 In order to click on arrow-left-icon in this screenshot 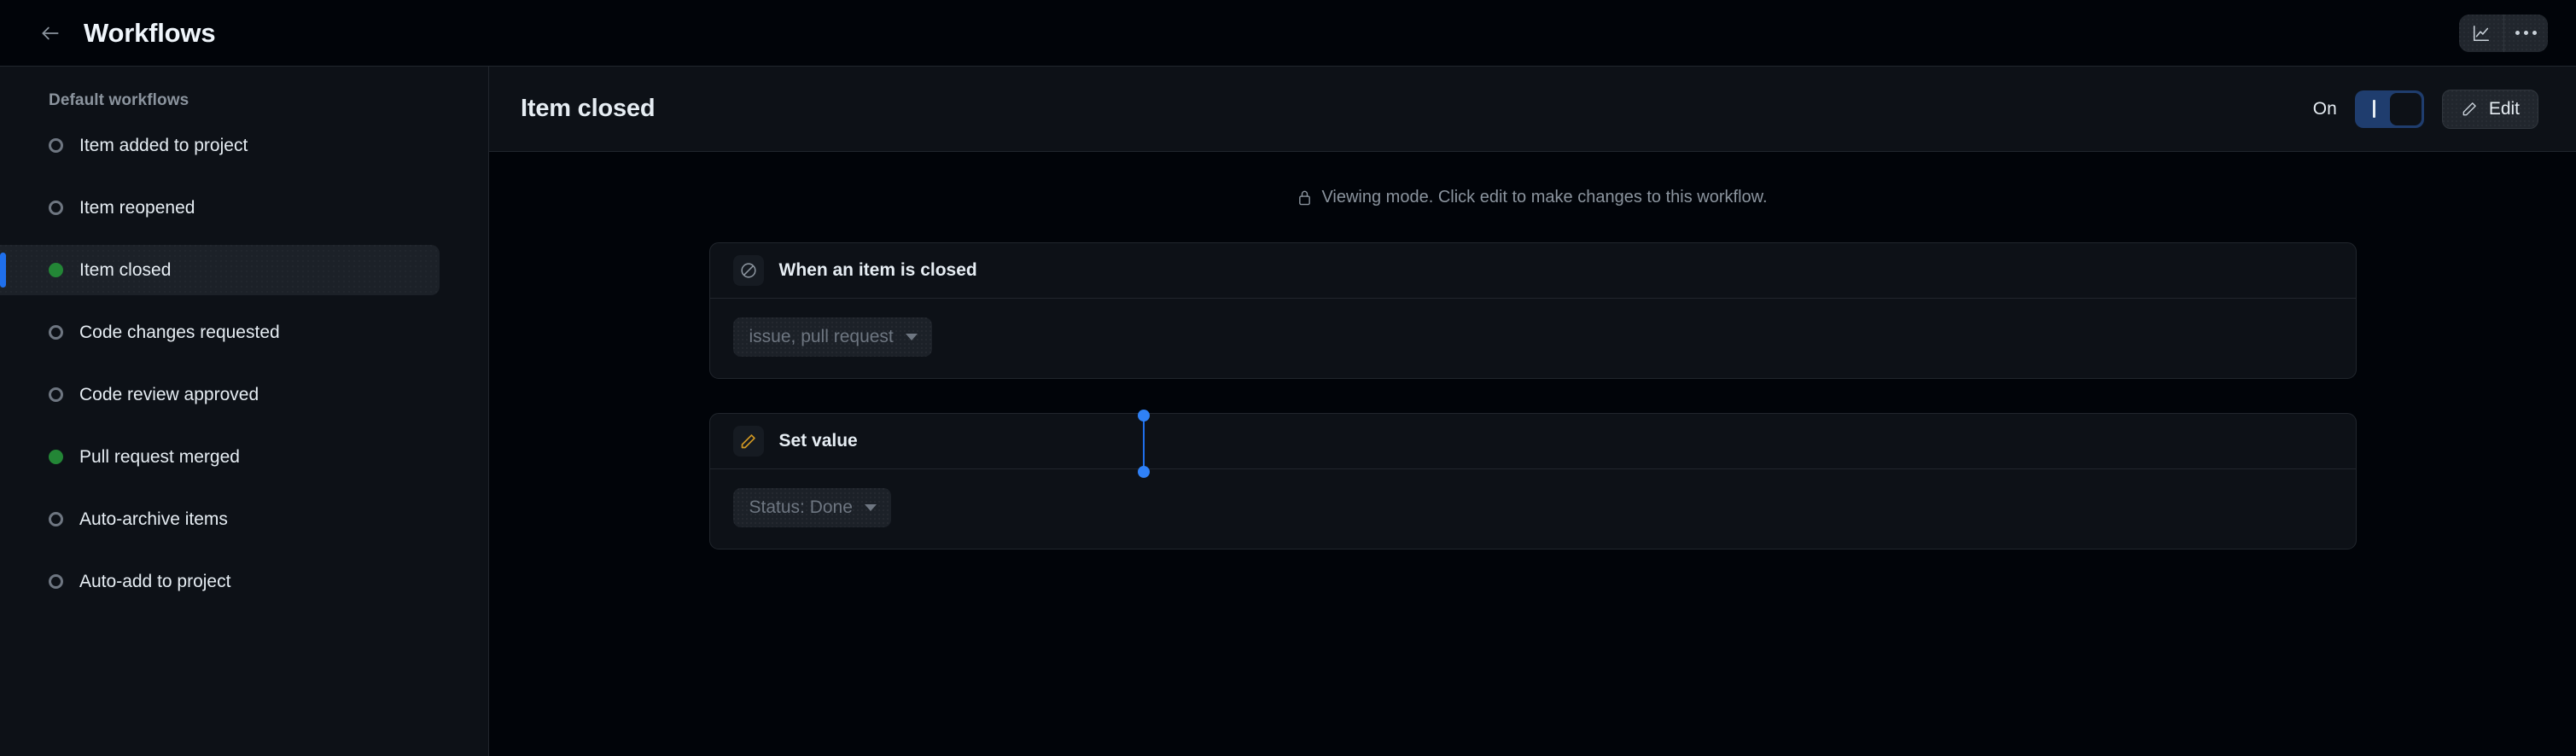, I will do `click(50, 33)`.